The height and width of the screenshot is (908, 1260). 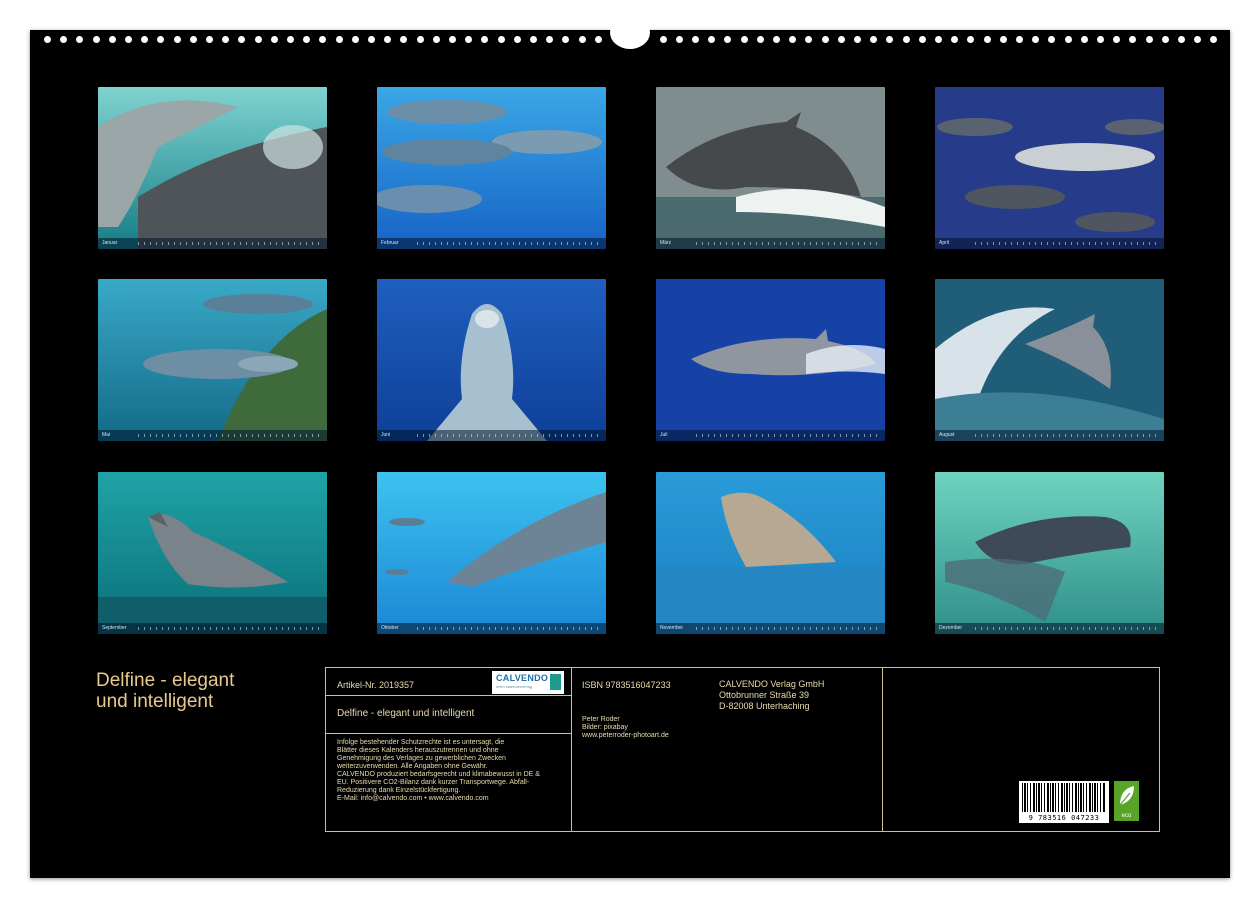 I want to click on month-thumbnail-december: Dezember, so click(x=1049, y=553).